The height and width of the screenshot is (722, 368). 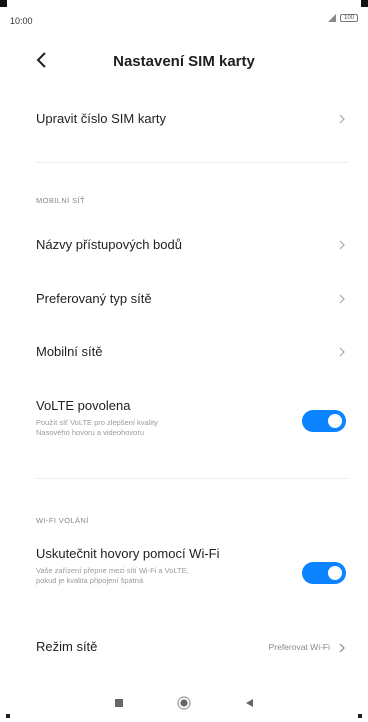 What do you see at coordinates (94, 298) in the screenshot?
I see `network-type-label: Preferovaný typ sítě` at bounding box center [94, 298].